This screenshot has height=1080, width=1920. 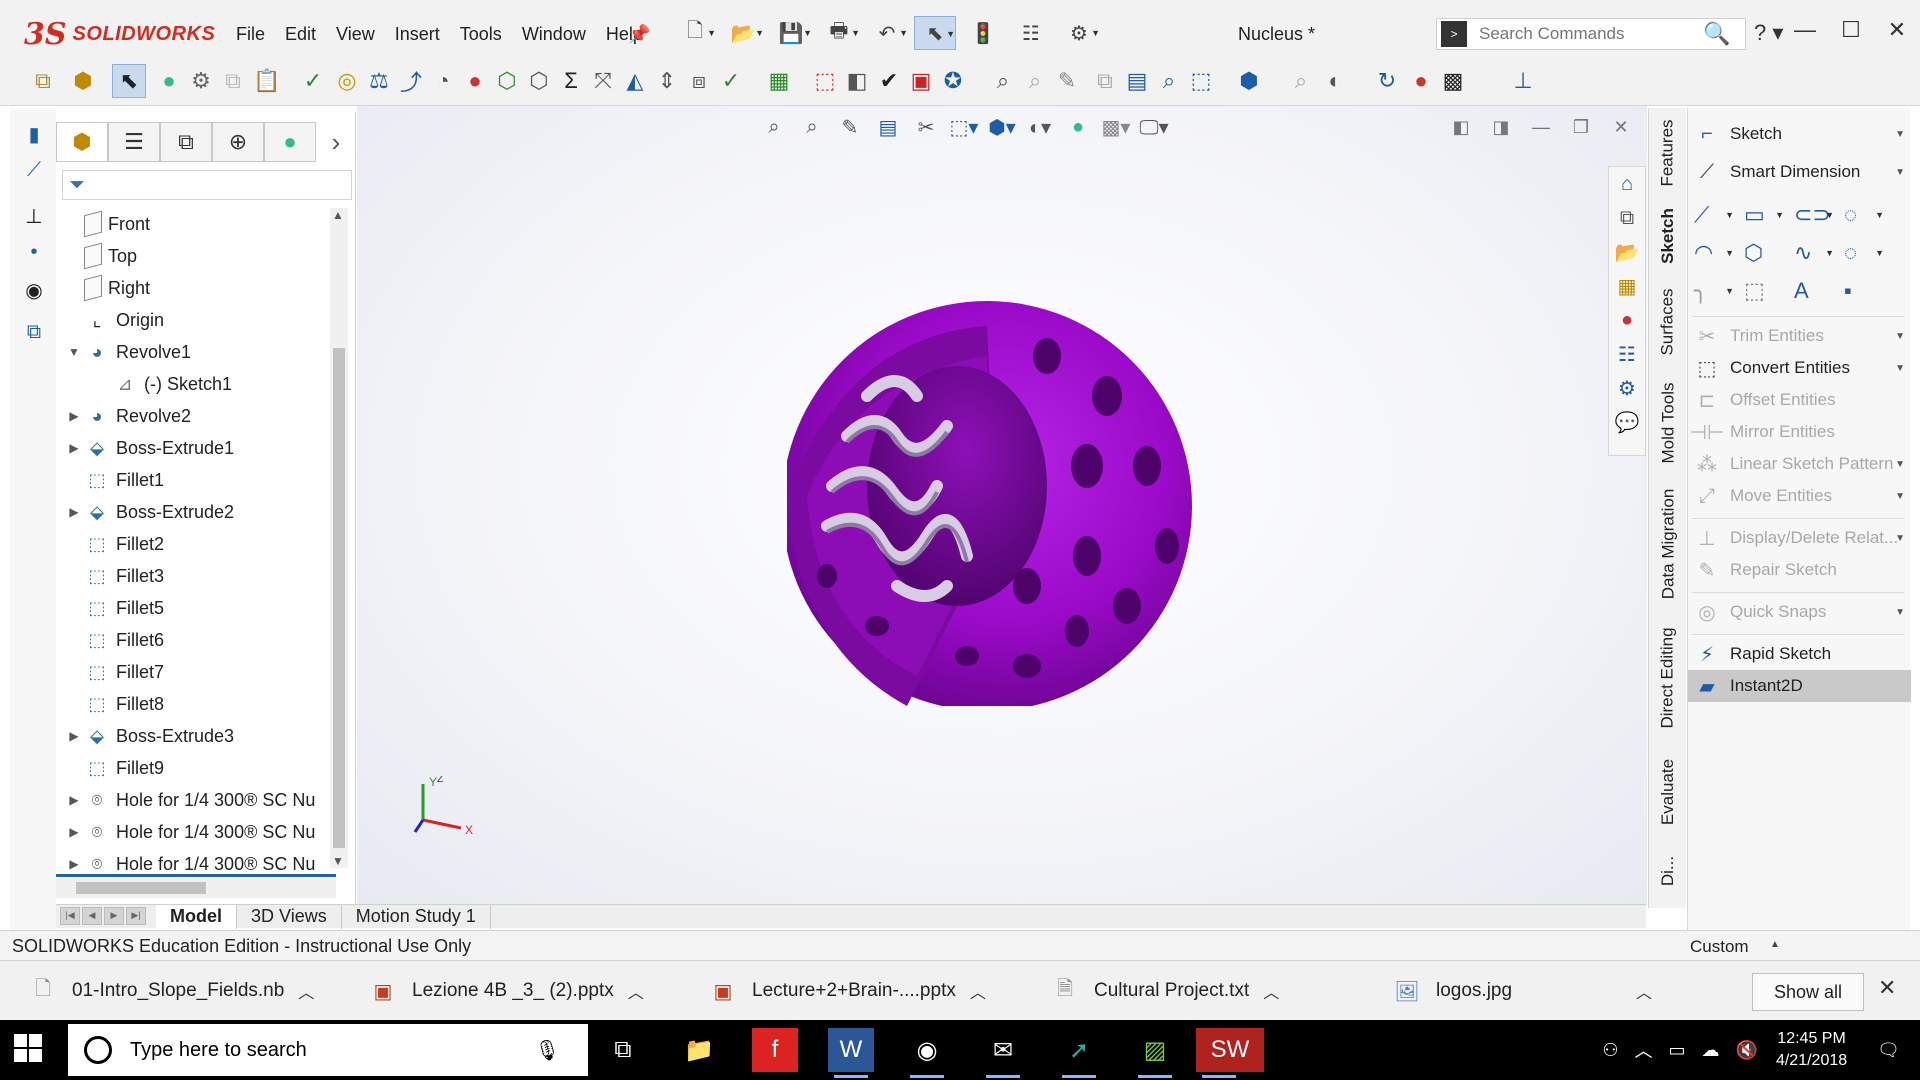 I want to click on tree-item: ▶ ⬙ Boss-Extrude3, so click(x=191, y=736).